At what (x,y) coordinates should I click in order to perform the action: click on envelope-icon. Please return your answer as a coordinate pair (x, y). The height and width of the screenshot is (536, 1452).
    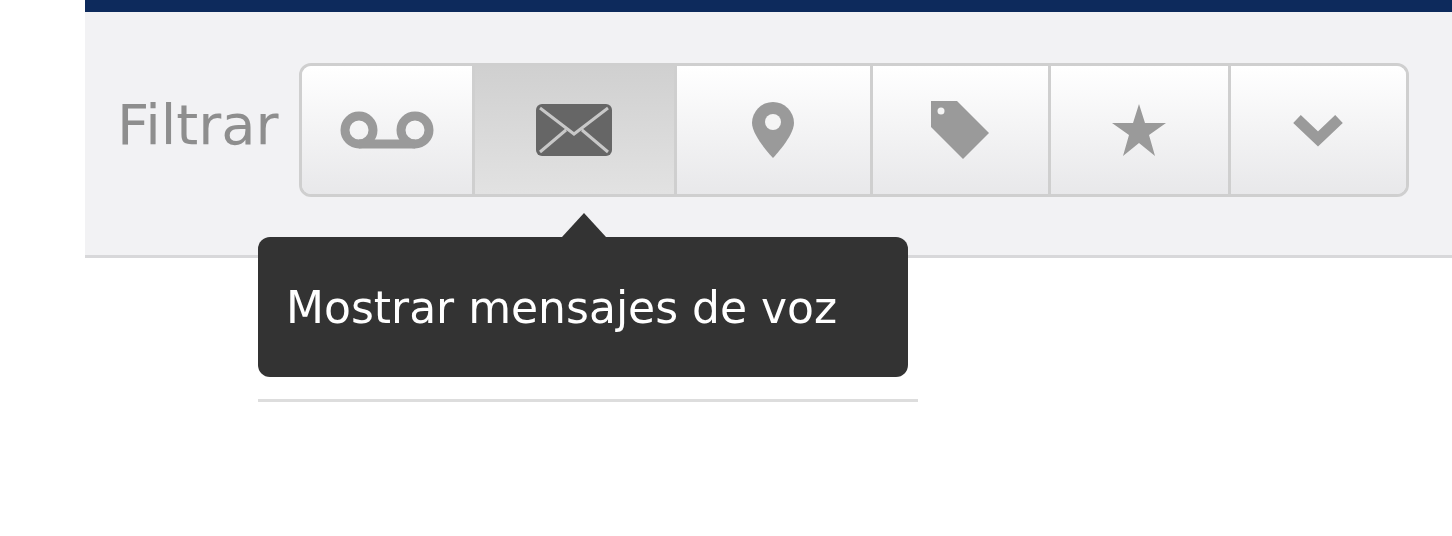
    Looking at the image, I should click on (574, 130).